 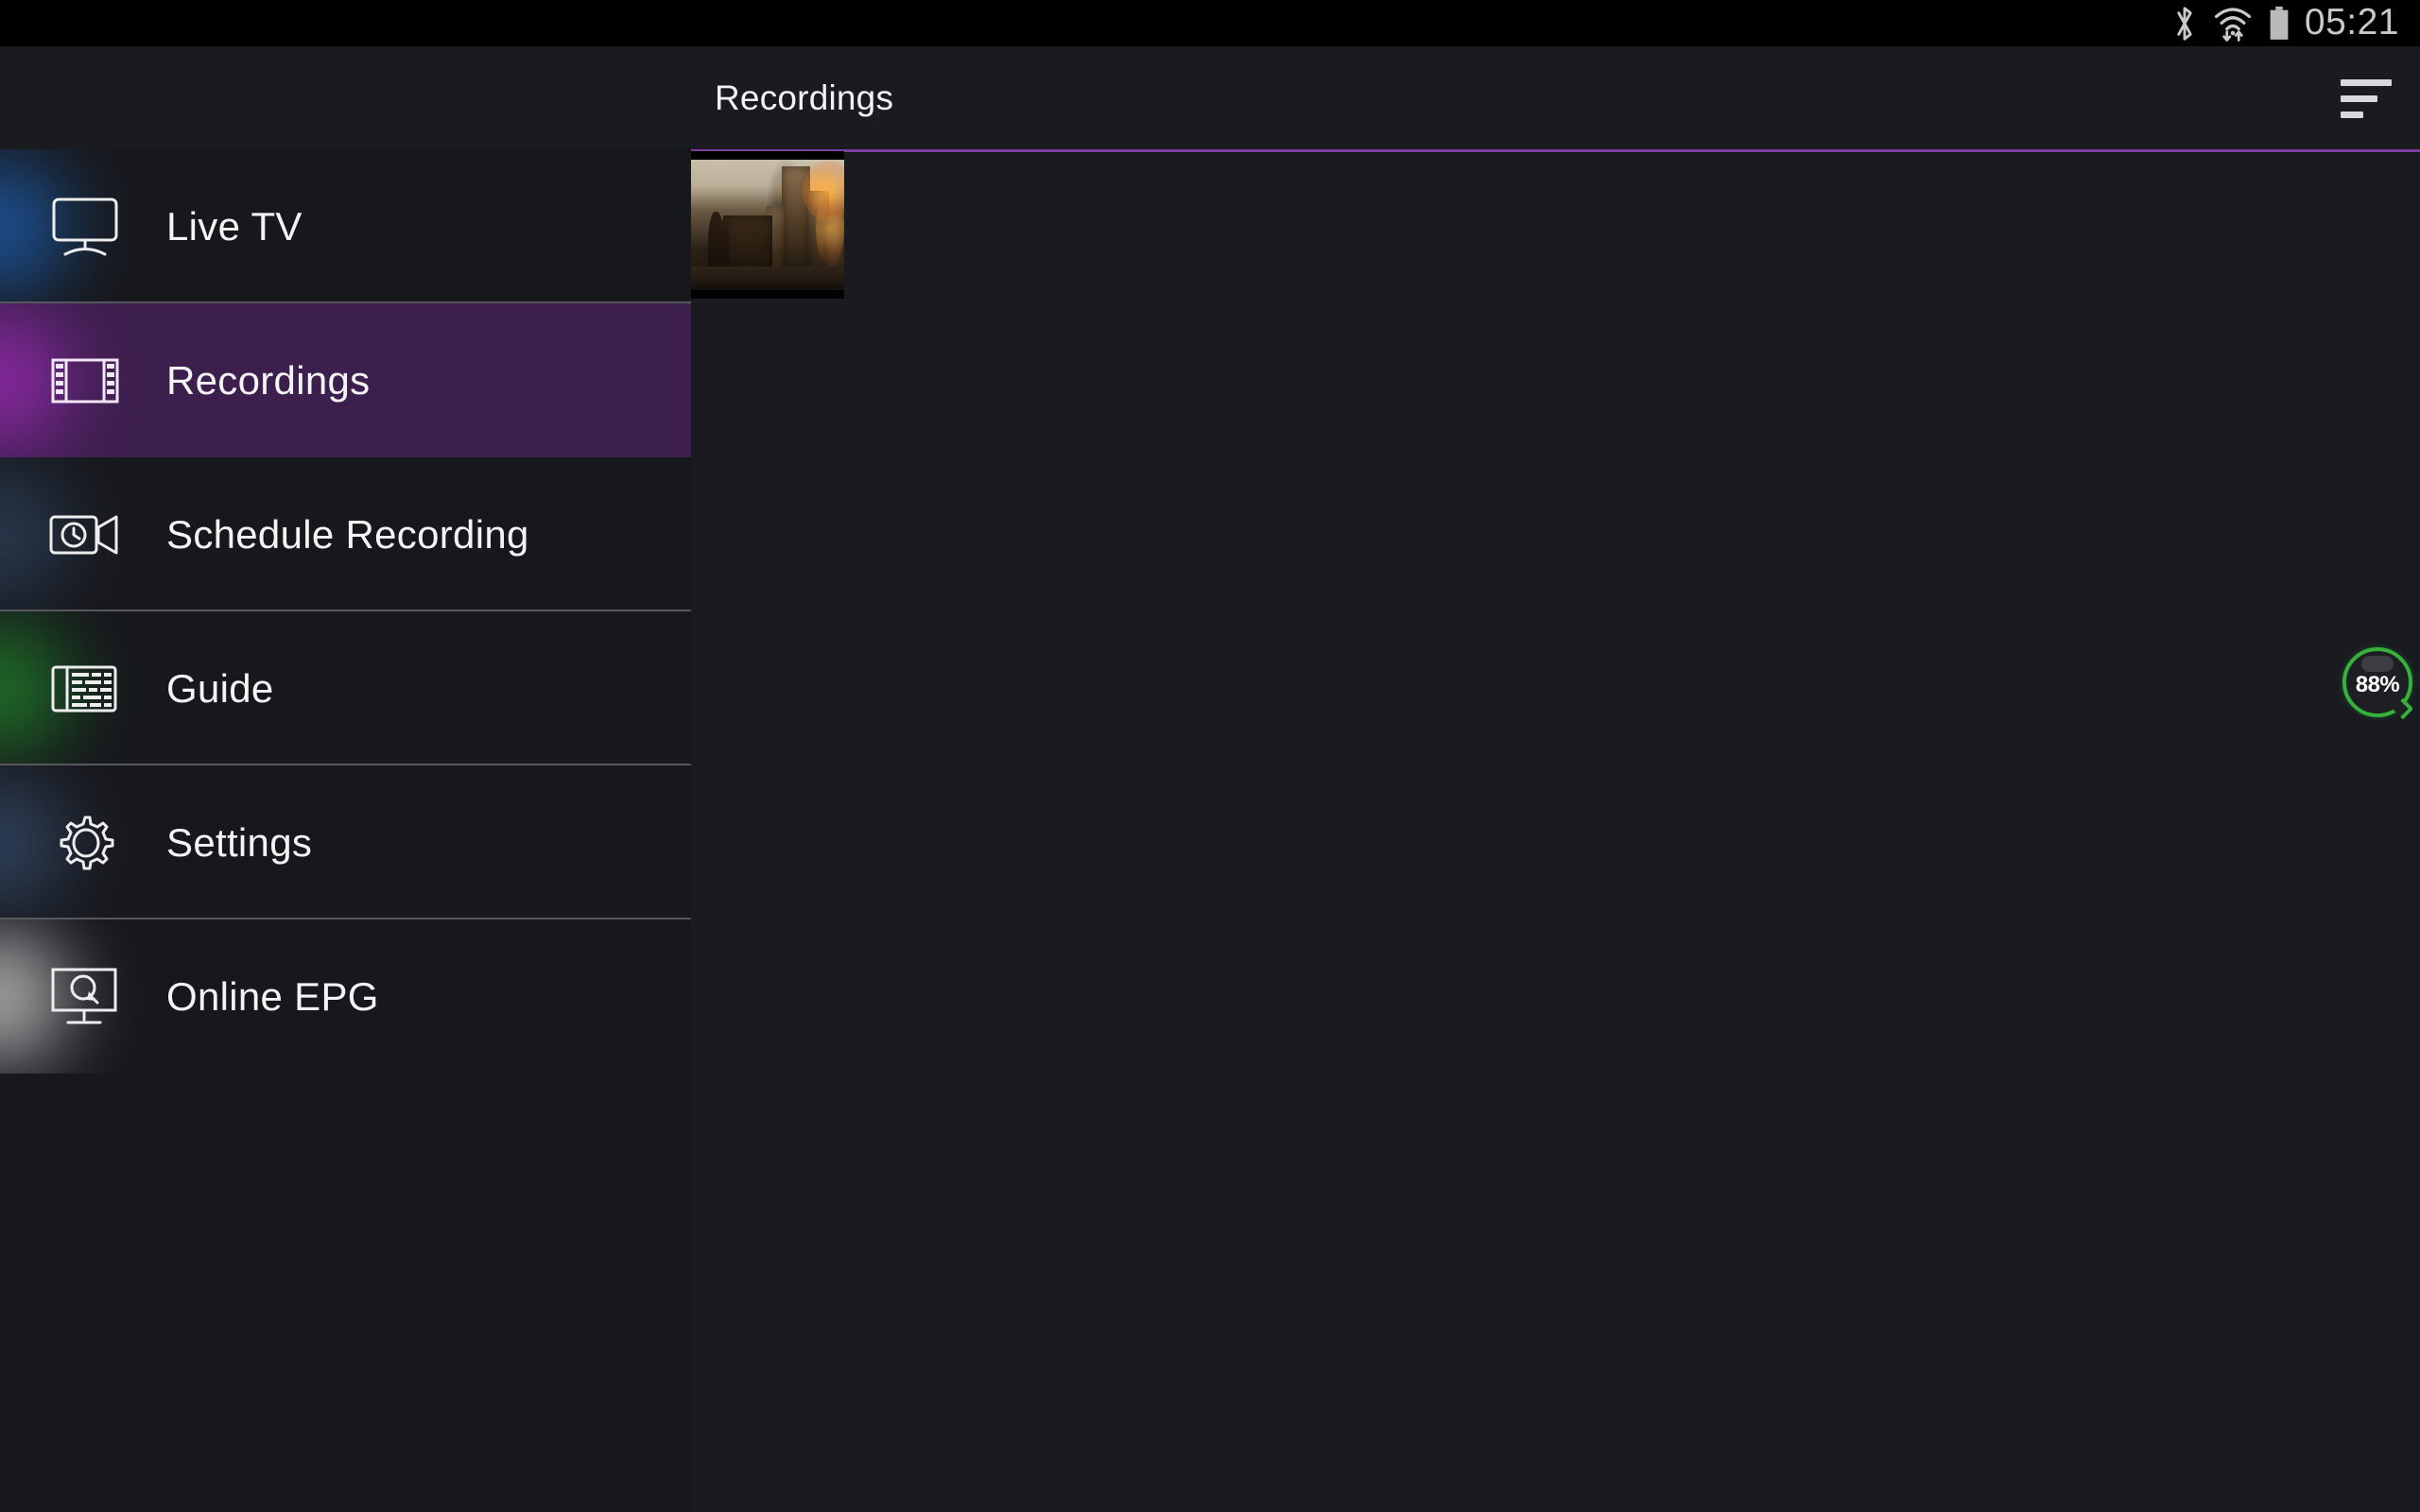 I want to click on wifi-icon, so click(x=2233, y=24).